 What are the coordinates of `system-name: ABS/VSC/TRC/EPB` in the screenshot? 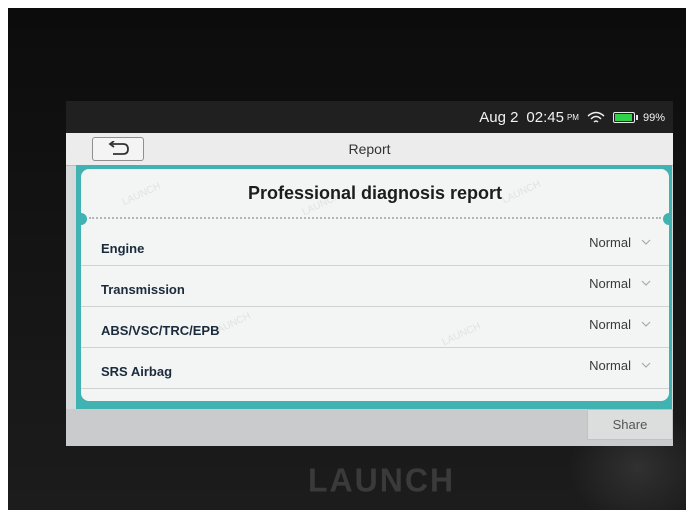 It's located at (160, 330).